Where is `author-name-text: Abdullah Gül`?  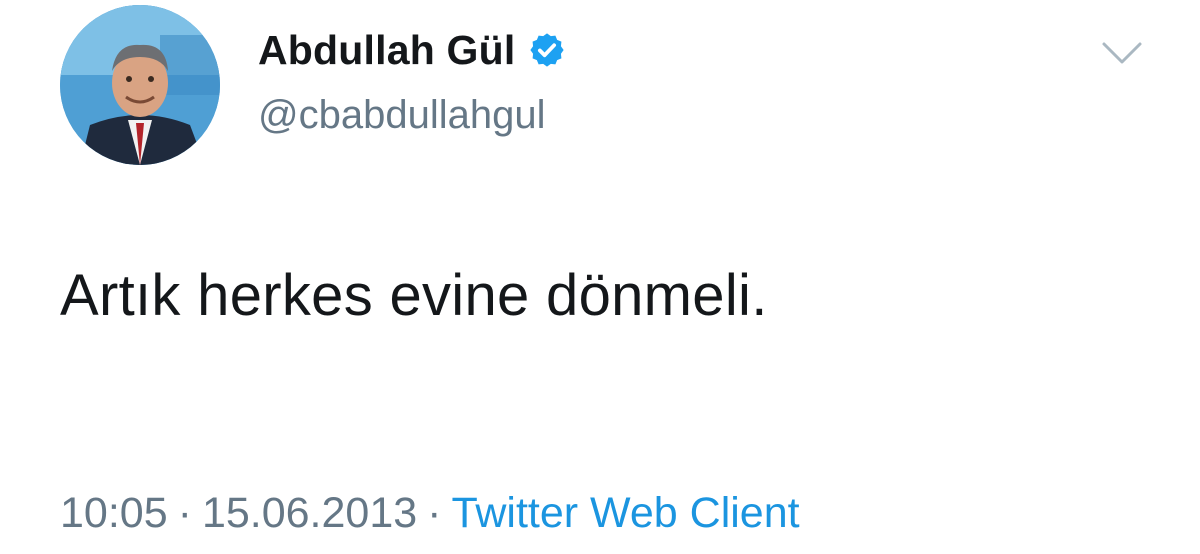 author-name-text: Abdullah Gül is located at coordinates (387, 50).